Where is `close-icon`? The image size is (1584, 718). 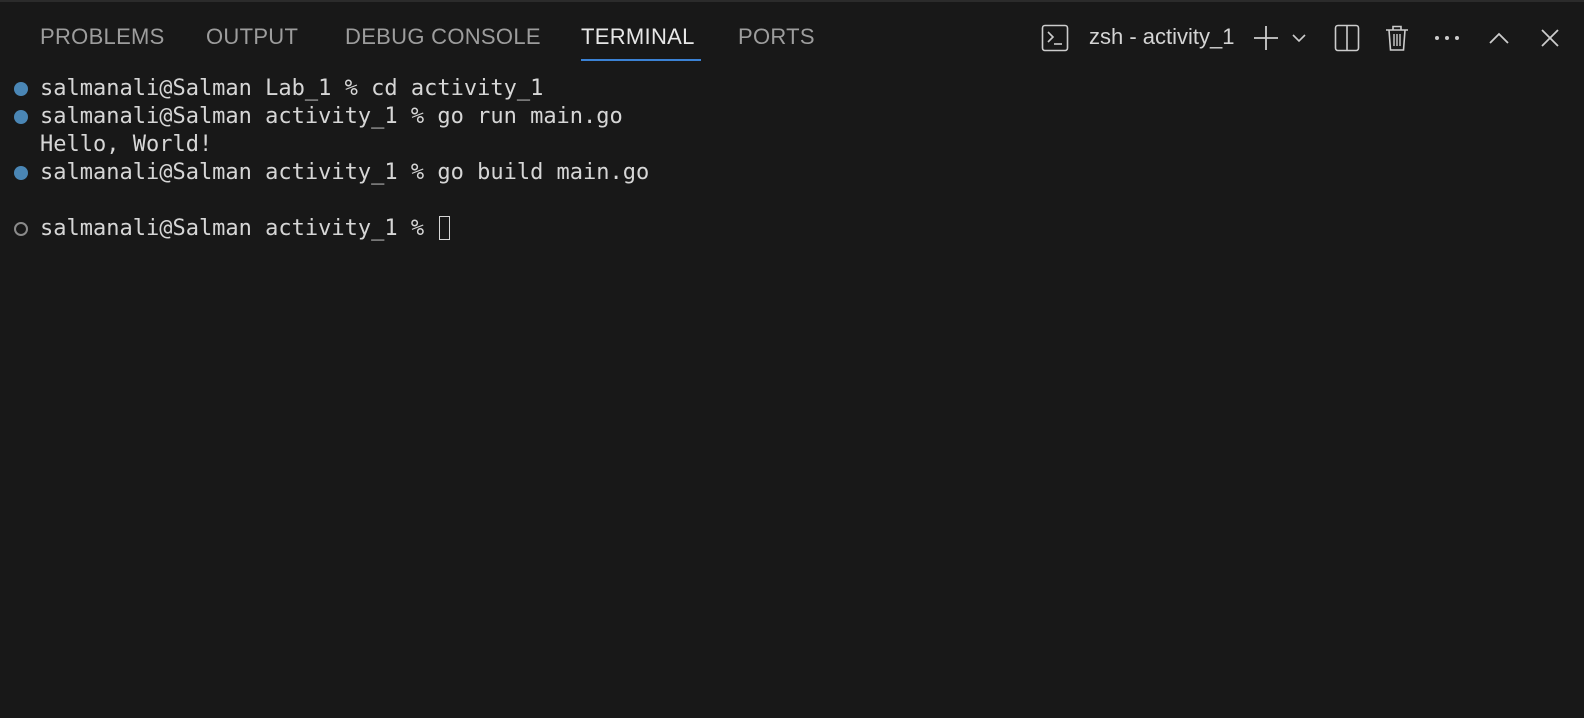
close-icon is located at coordinates (1550, 38).